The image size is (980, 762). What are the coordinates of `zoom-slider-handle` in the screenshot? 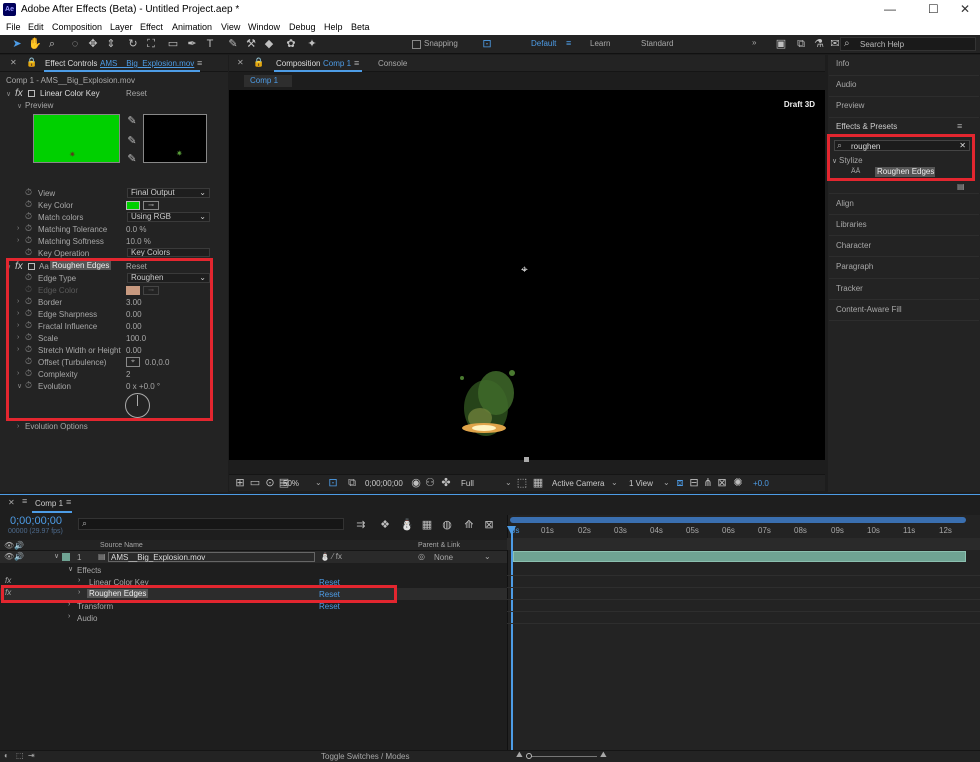 It's located at (529, 756).